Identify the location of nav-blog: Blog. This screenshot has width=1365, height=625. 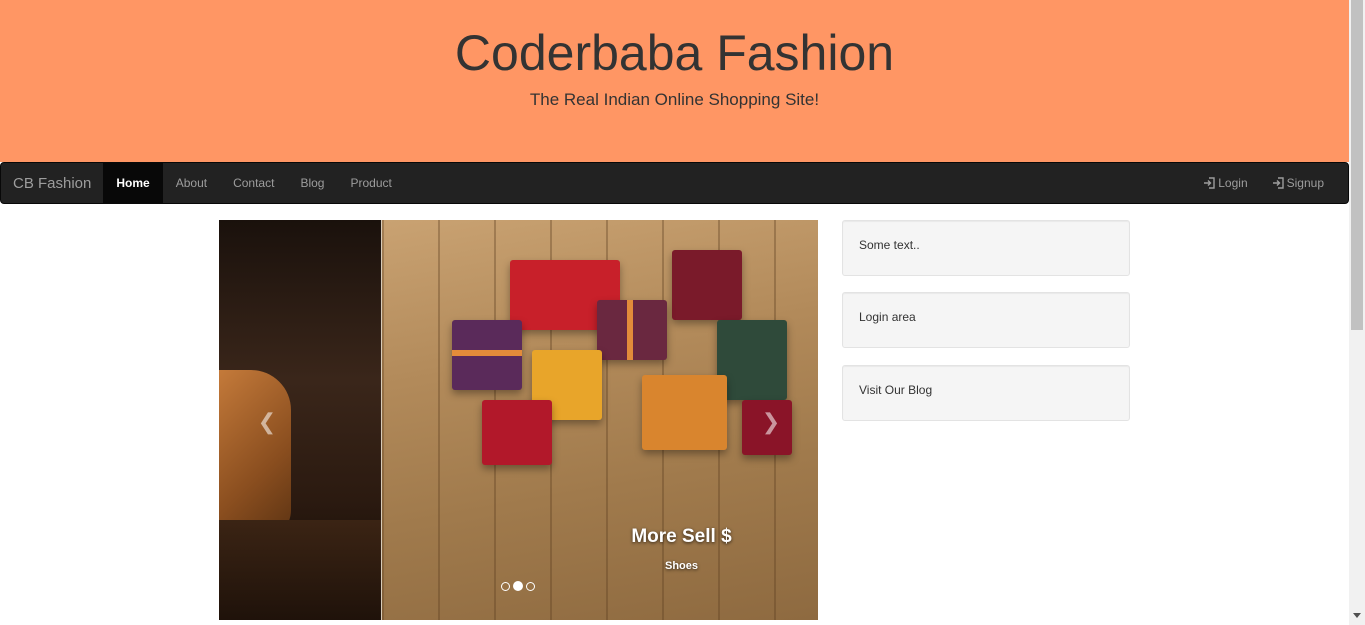
(312, 183).